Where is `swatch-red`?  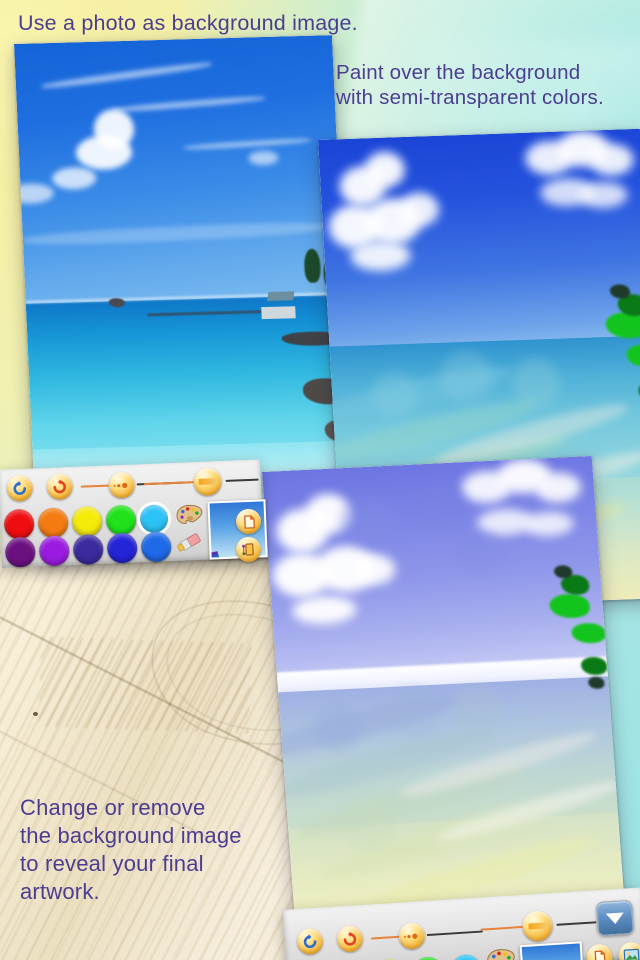
swatch-red is located at coordinates (19, 524).